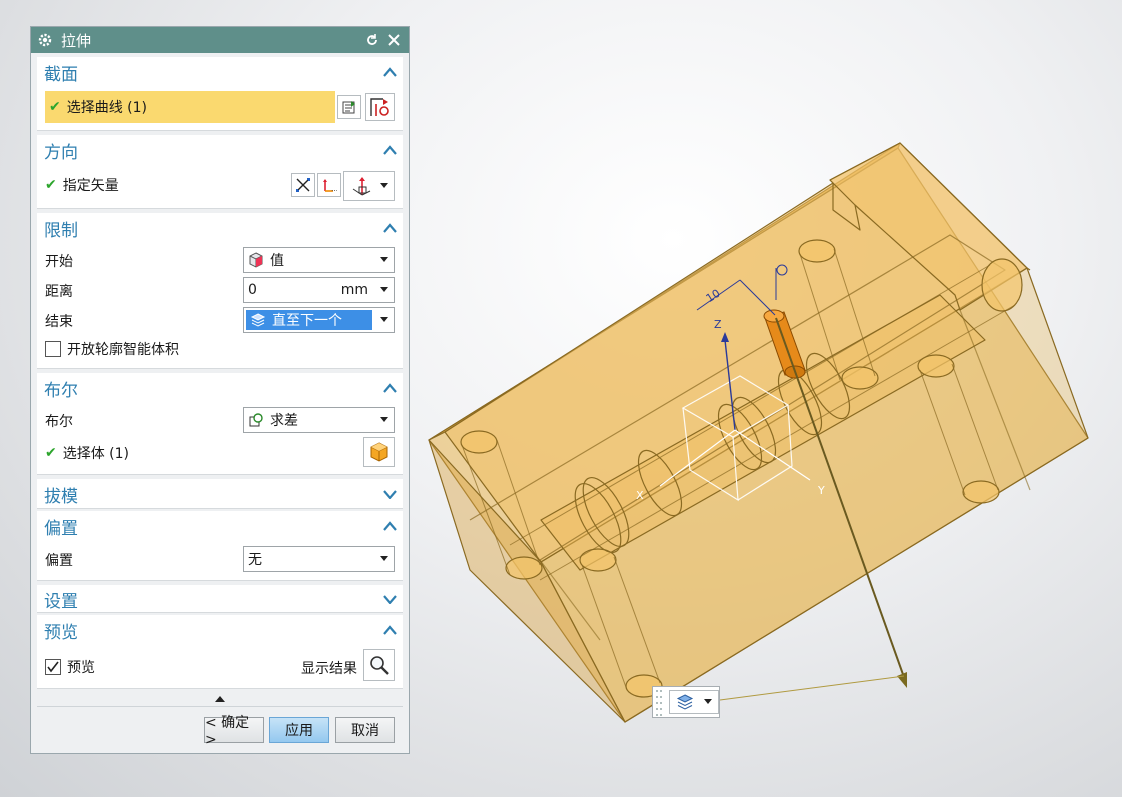  What do you see at coordinates (220, 424) in the screenshot?
I see `boolean-group: 布尔 布尔 求差 ✔ 选择体 (1)` at bounding box center [220, 424].